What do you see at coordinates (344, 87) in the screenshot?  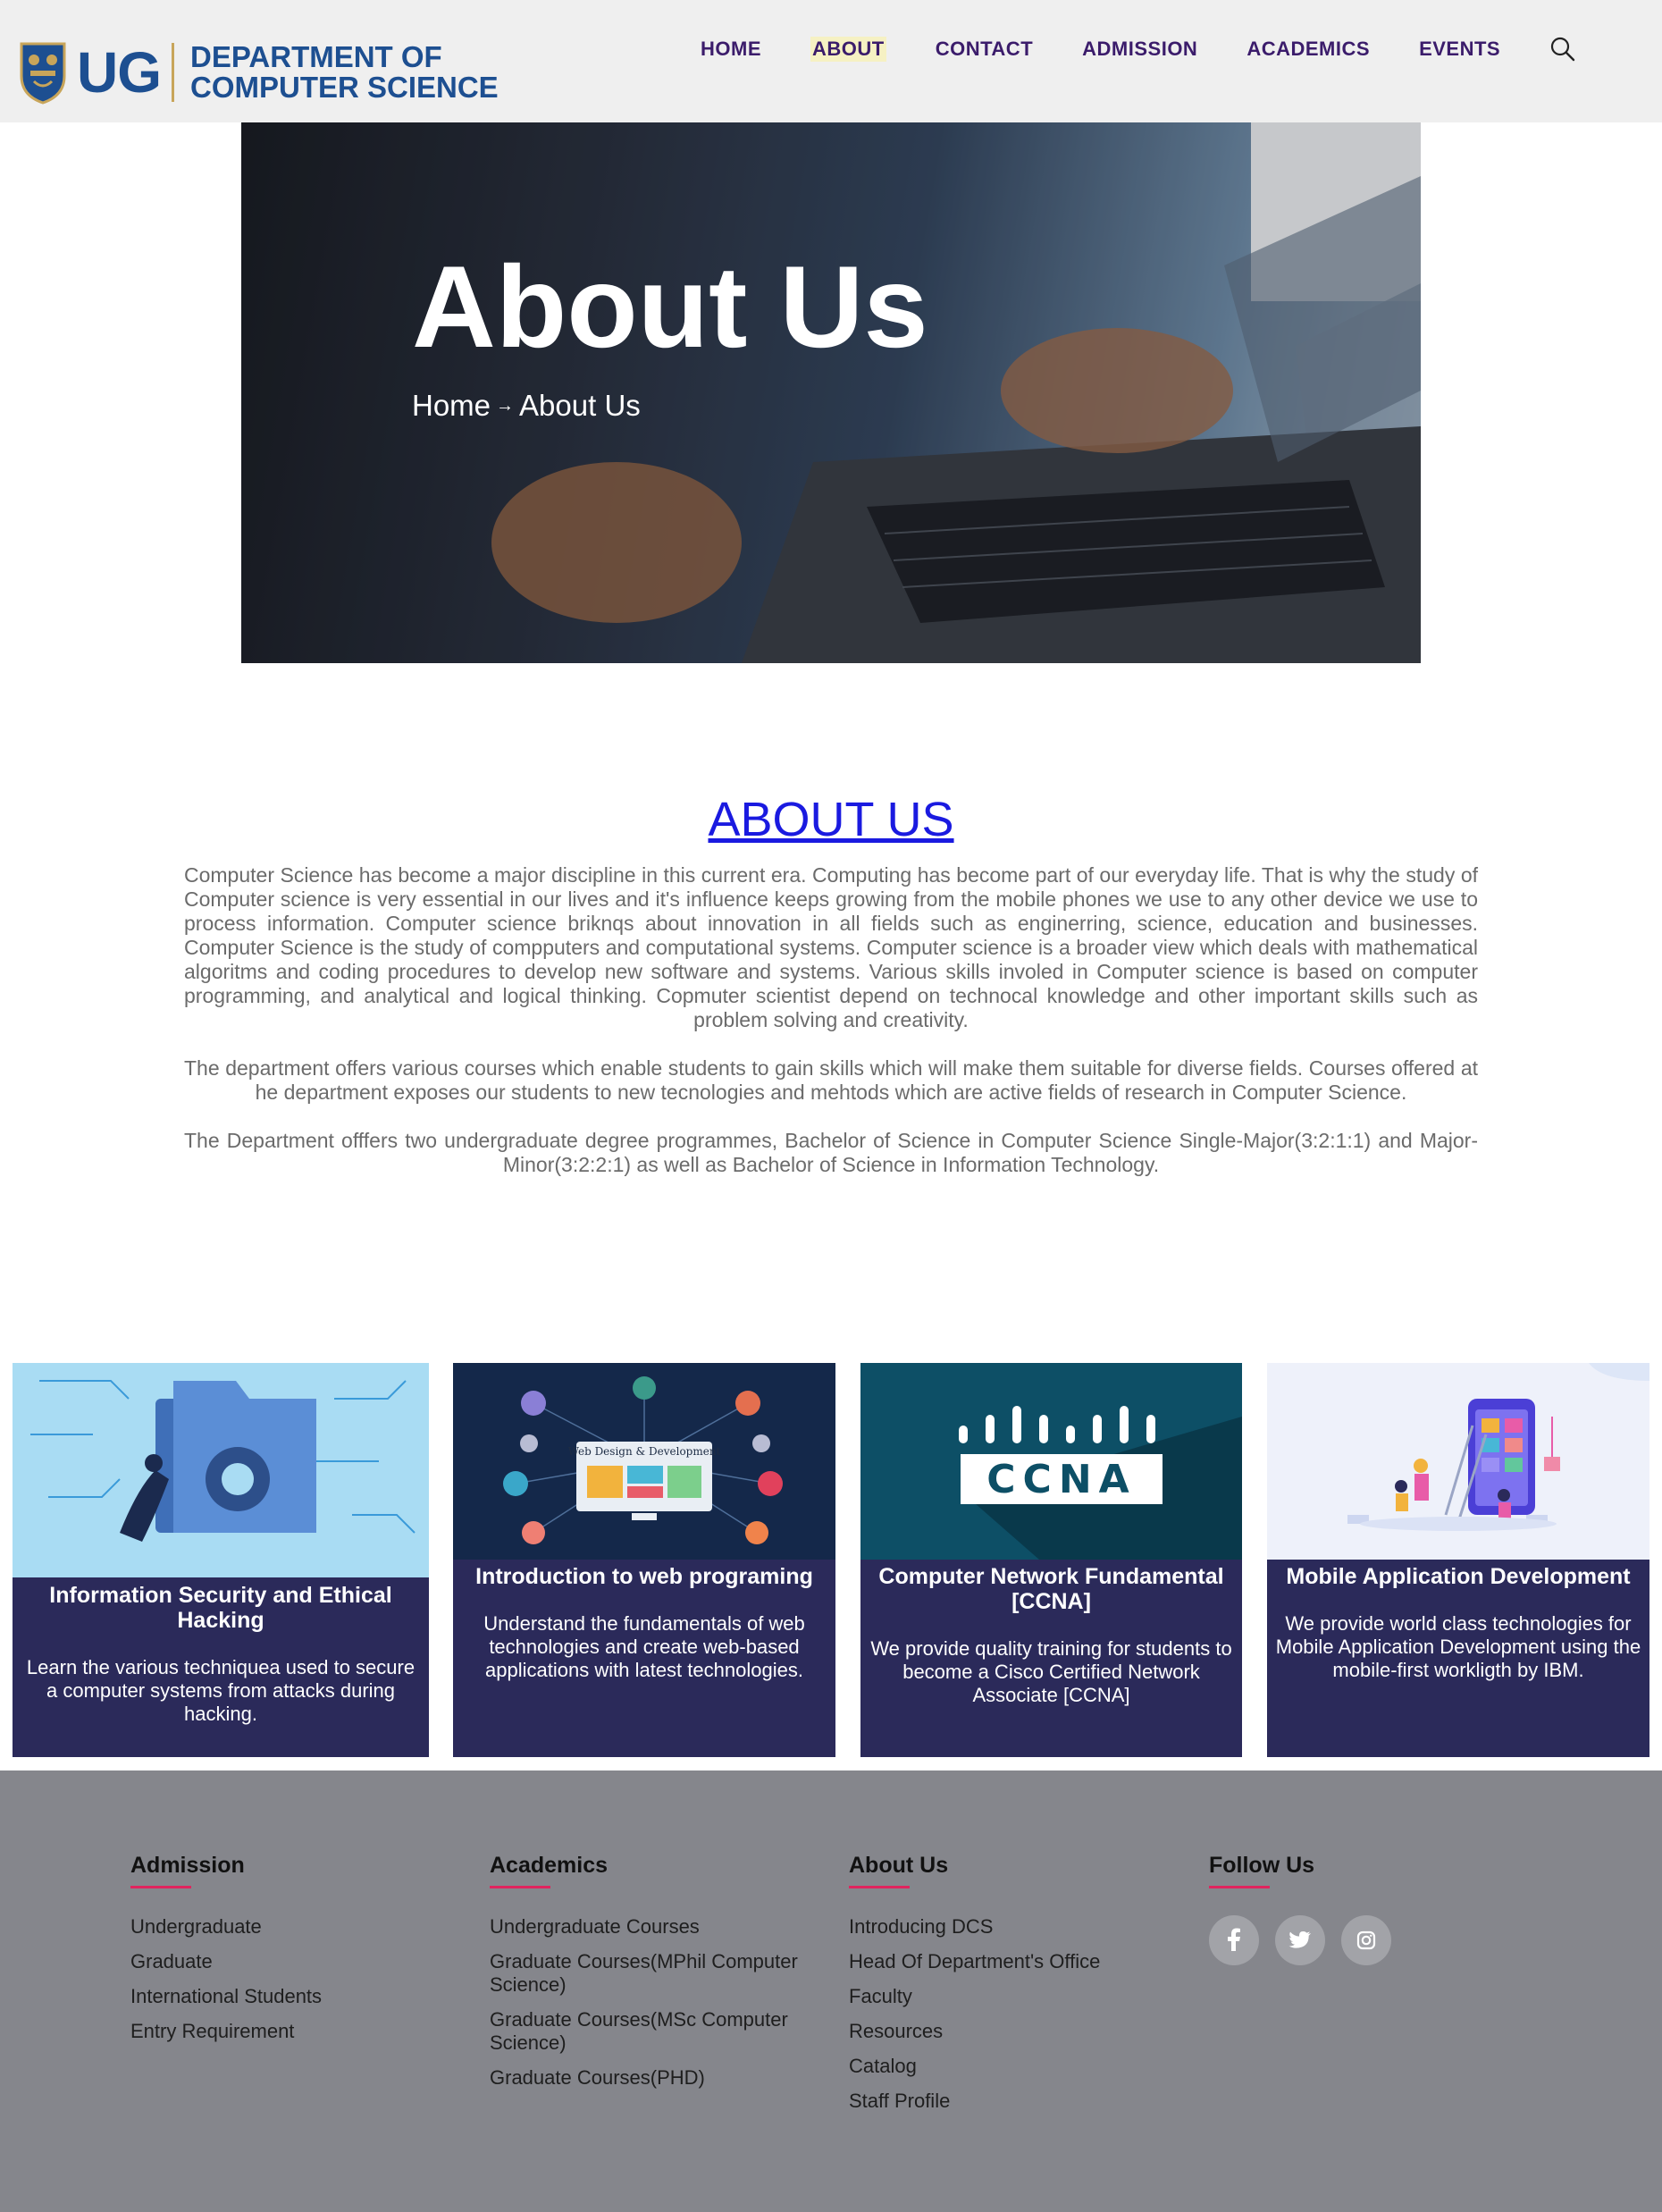 I see `logo-dept-line2: COMPUTER SCIENCE` at bounding box center [344, 87].